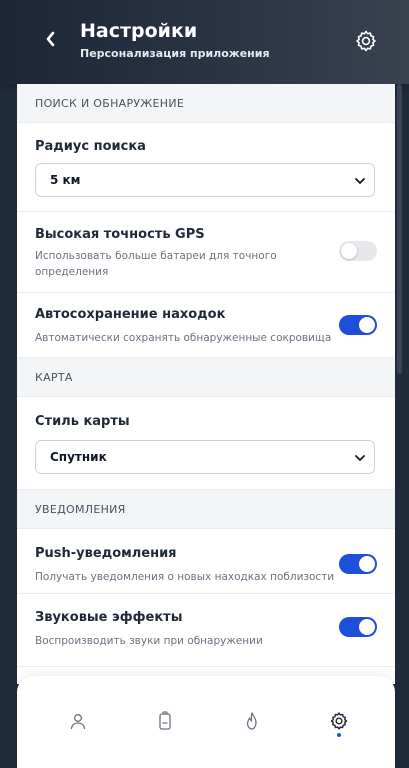 Image resolution: width=409 pixels, height=768 pixels. I want to click on scrollbar, so click(399, 384).